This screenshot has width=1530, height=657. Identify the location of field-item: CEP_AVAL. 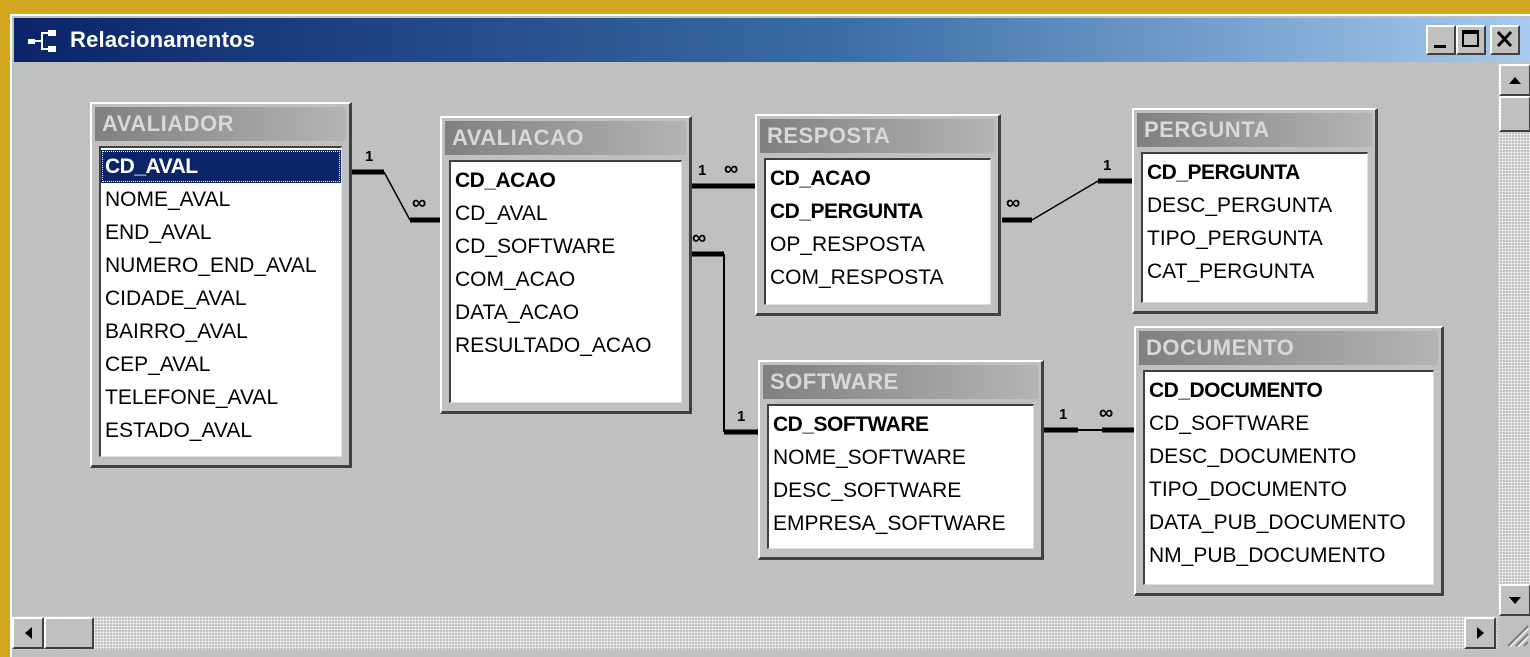
(221, 364).